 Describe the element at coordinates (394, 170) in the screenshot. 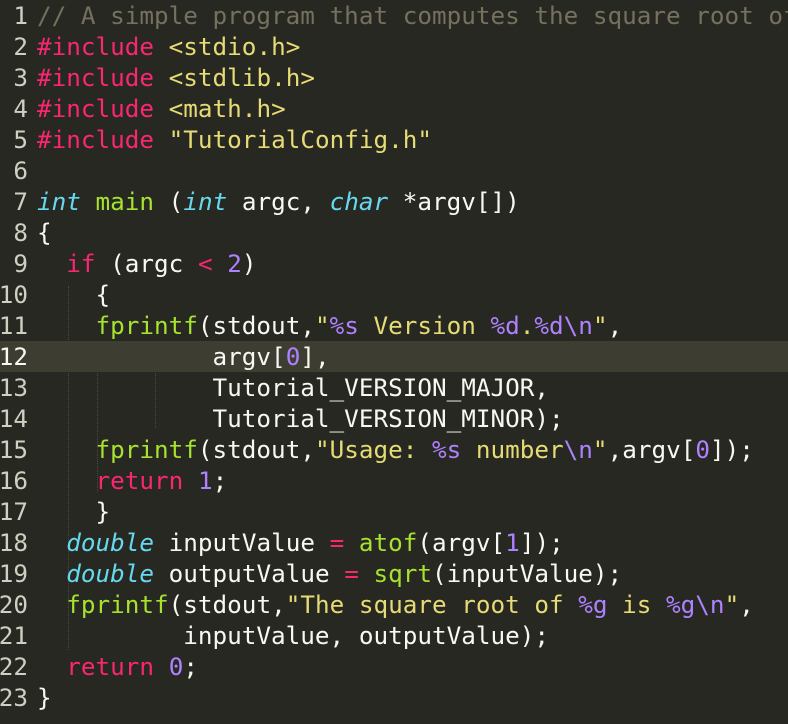

I see `code-line: 6` at that location.